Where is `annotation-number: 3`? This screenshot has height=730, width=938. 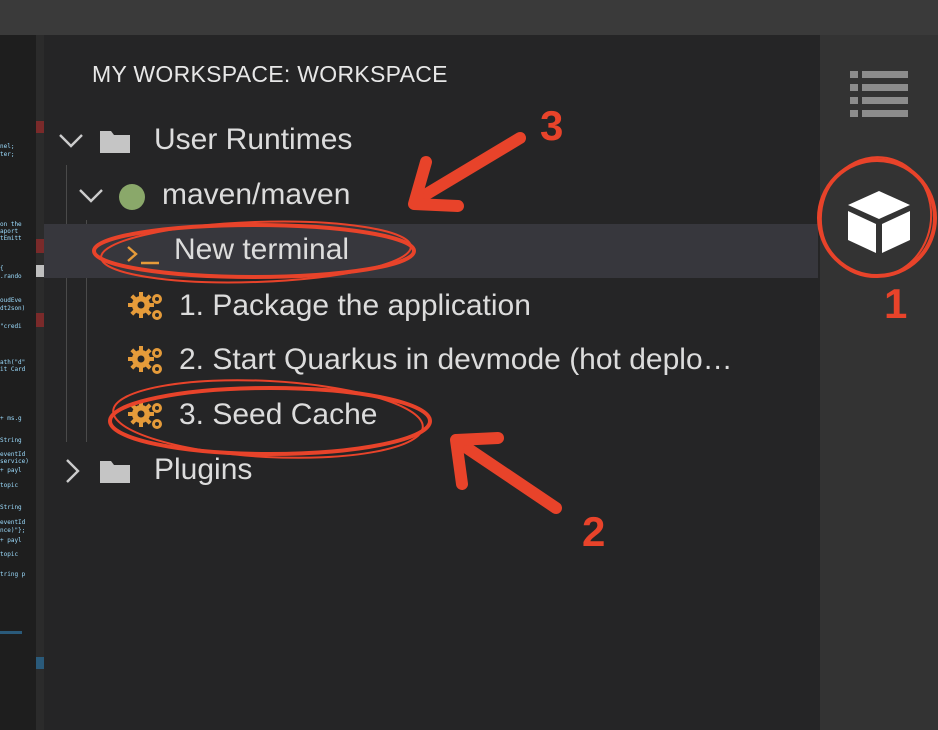
annotation-number: 3 is located at coordinates (552, 125).